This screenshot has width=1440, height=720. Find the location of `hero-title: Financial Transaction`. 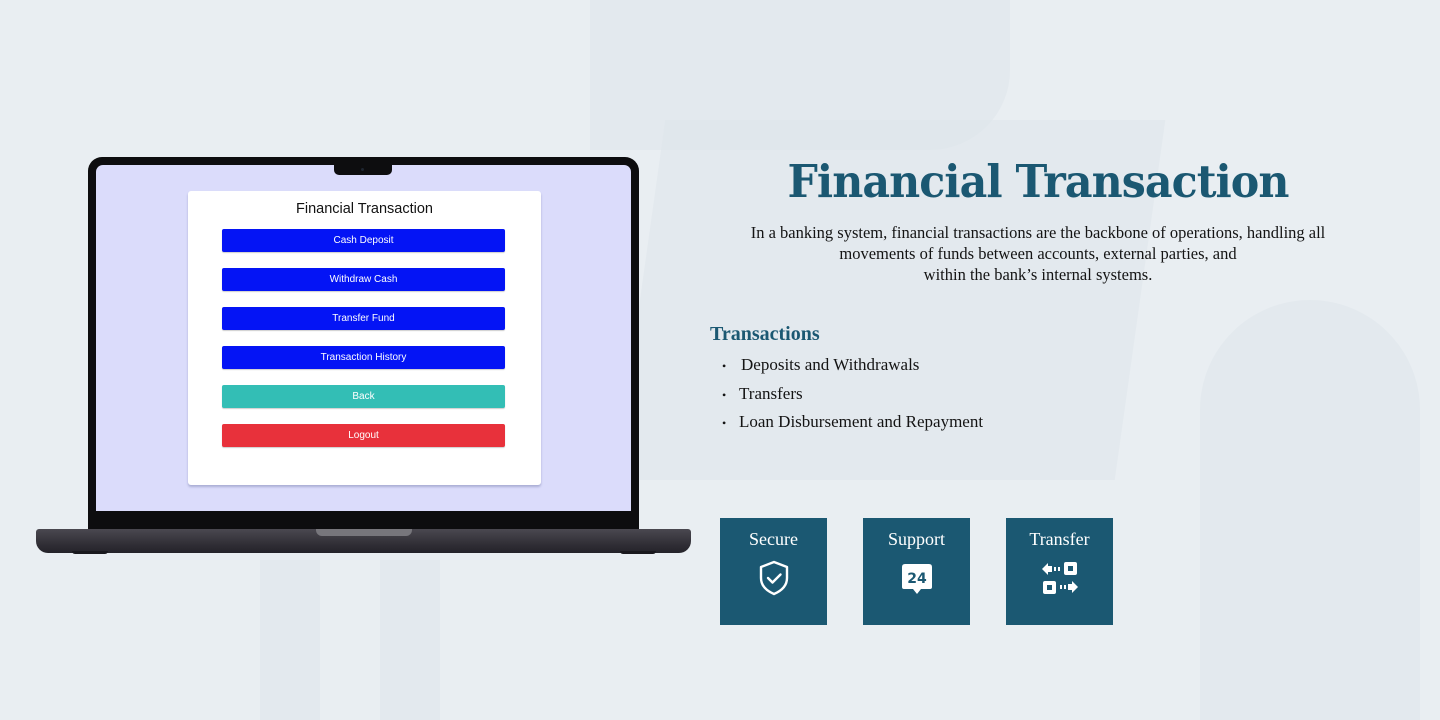

hero-title: Financial Transaction is located at coordinates (1038, 181).